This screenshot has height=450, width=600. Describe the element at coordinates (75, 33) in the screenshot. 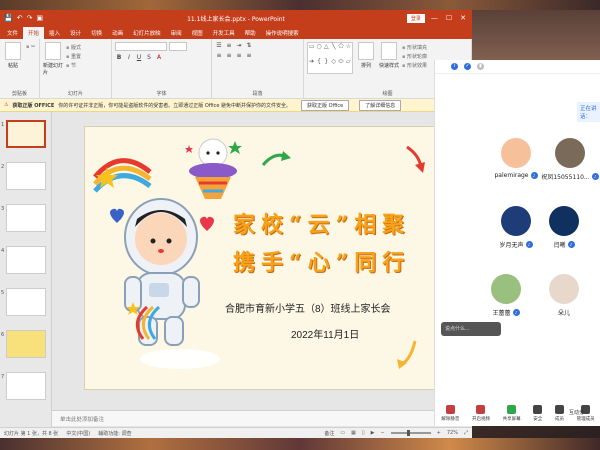

I see `tab-design: 设计` at that location.